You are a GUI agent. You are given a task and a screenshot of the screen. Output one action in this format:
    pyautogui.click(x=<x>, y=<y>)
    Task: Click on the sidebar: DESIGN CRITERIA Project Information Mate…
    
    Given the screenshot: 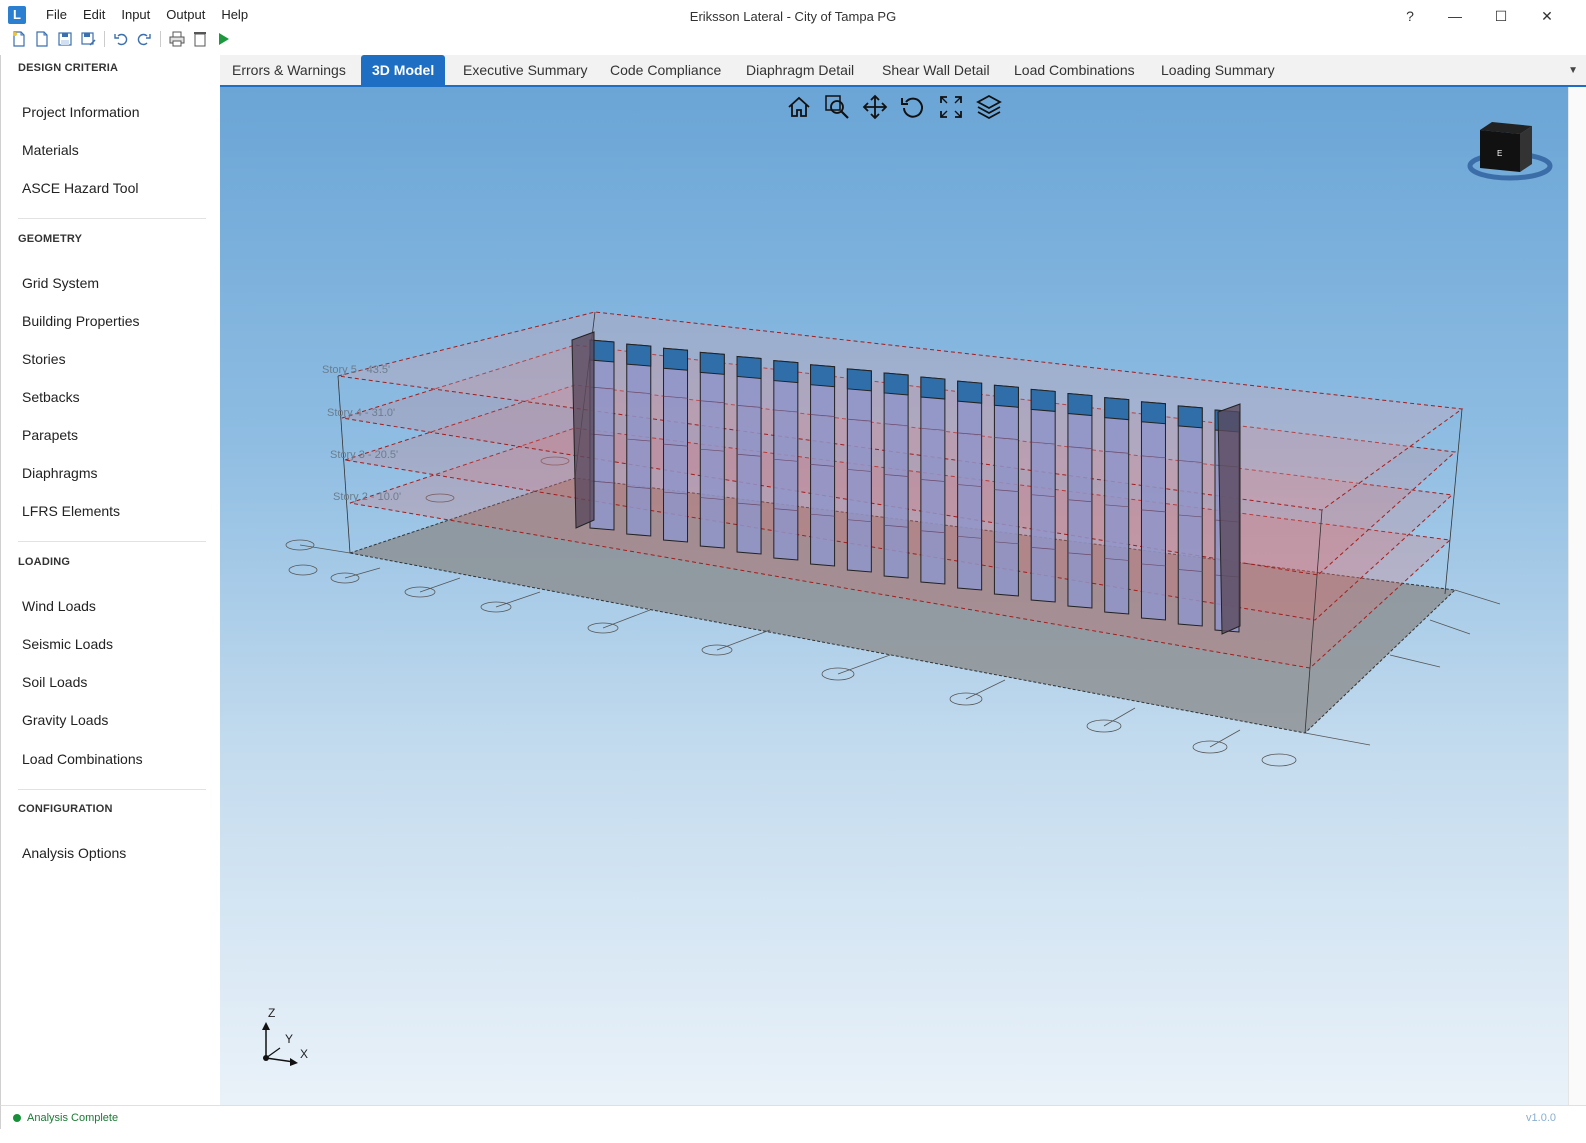 What is the action you would take?
    pyautogui.click(x=110, y=586)
    